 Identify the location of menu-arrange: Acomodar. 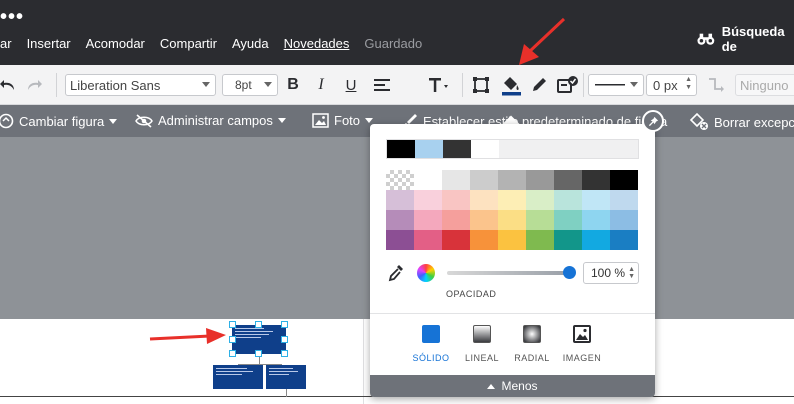
(115, 43).